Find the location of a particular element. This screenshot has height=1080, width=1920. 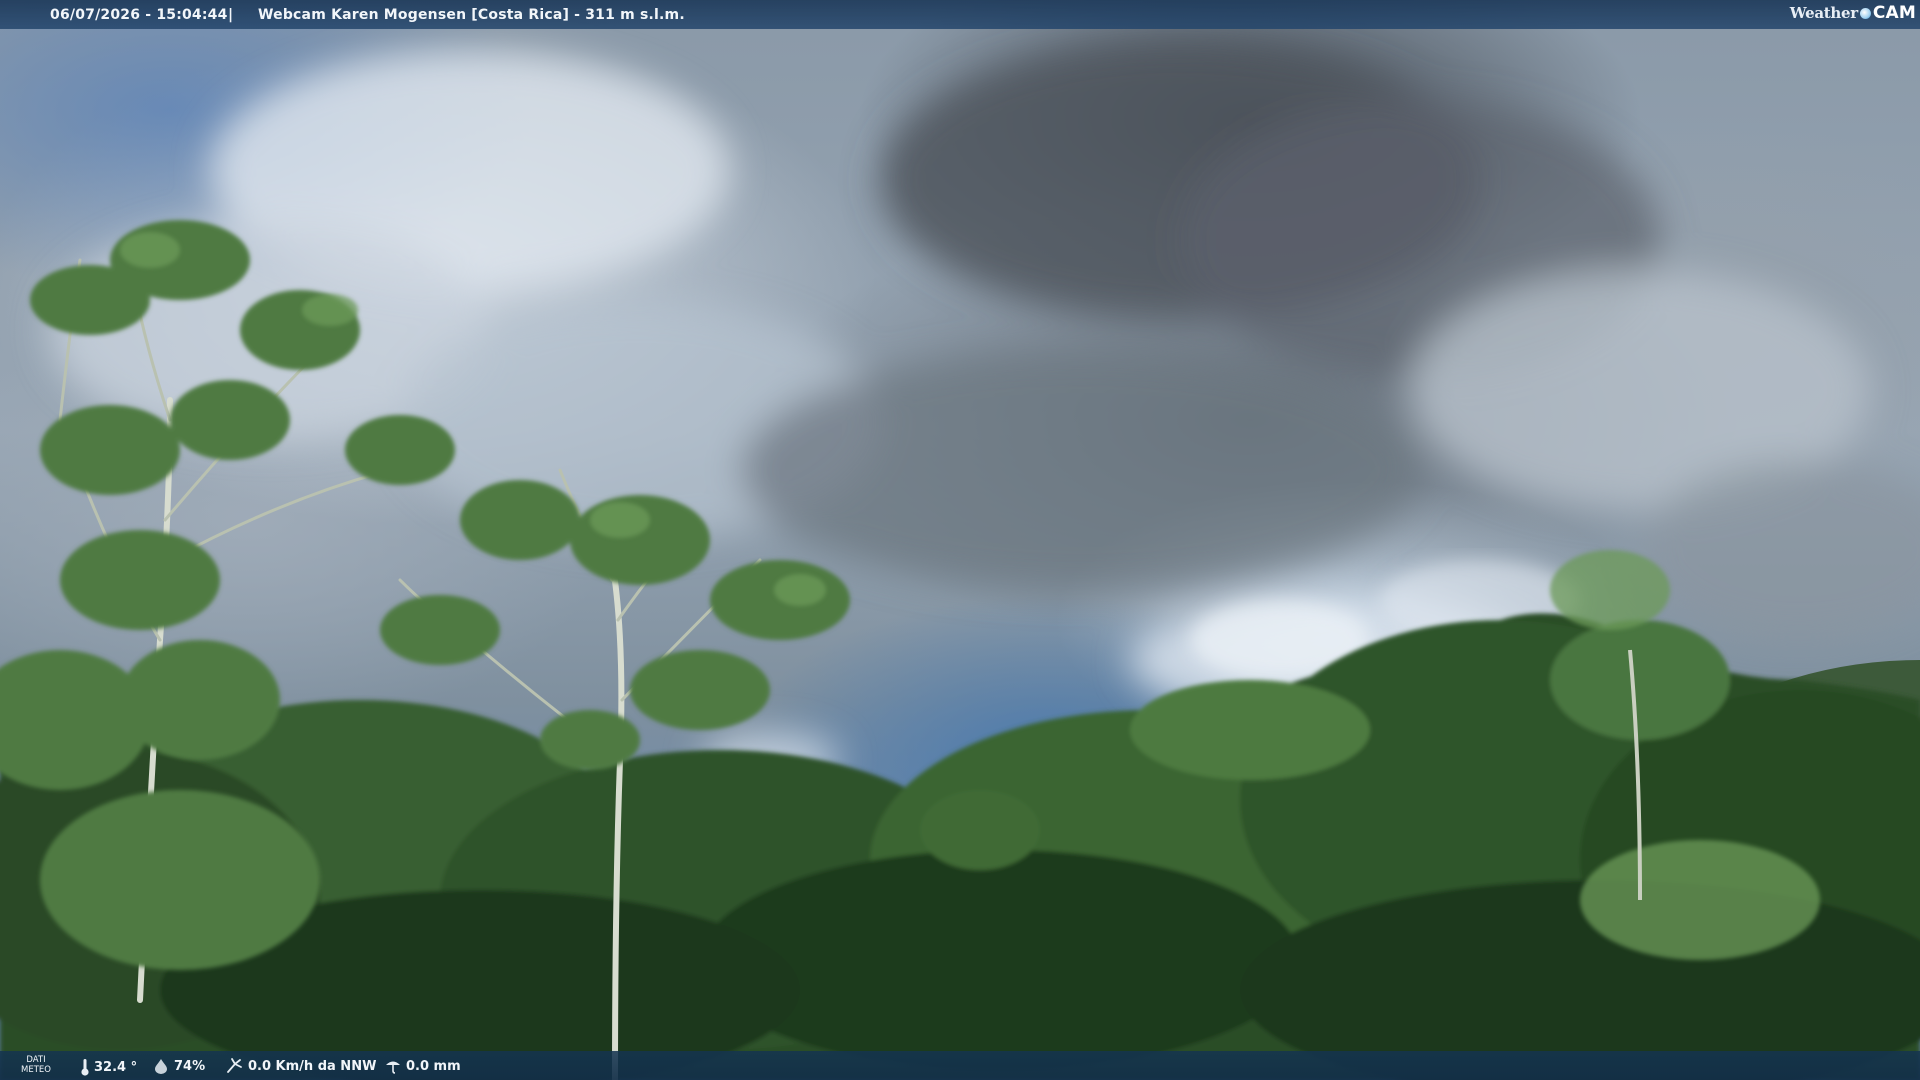

rain-value: 0.0 mm is located at coordinates (433, 1066).